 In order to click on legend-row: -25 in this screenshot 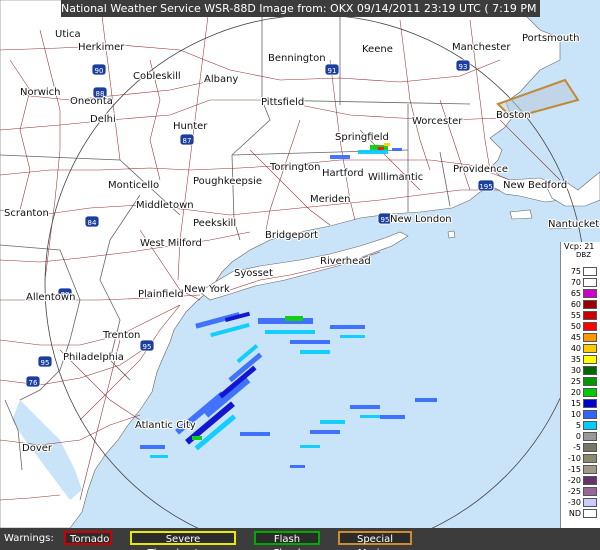, I will do `click(580, 491)`.